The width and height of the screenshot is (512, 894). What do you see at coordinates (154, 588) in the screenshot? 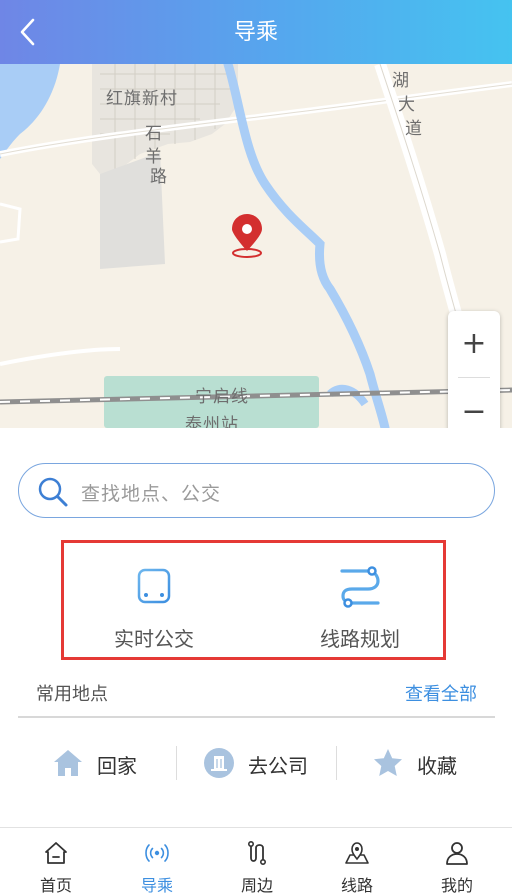
I see `bus-icon` at bounding box center [154, 588].